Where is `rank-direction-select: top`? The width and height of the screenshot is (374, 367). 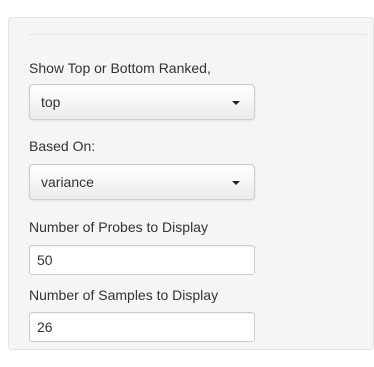 rank-direction-select: top is located at coordinates (142, 102).